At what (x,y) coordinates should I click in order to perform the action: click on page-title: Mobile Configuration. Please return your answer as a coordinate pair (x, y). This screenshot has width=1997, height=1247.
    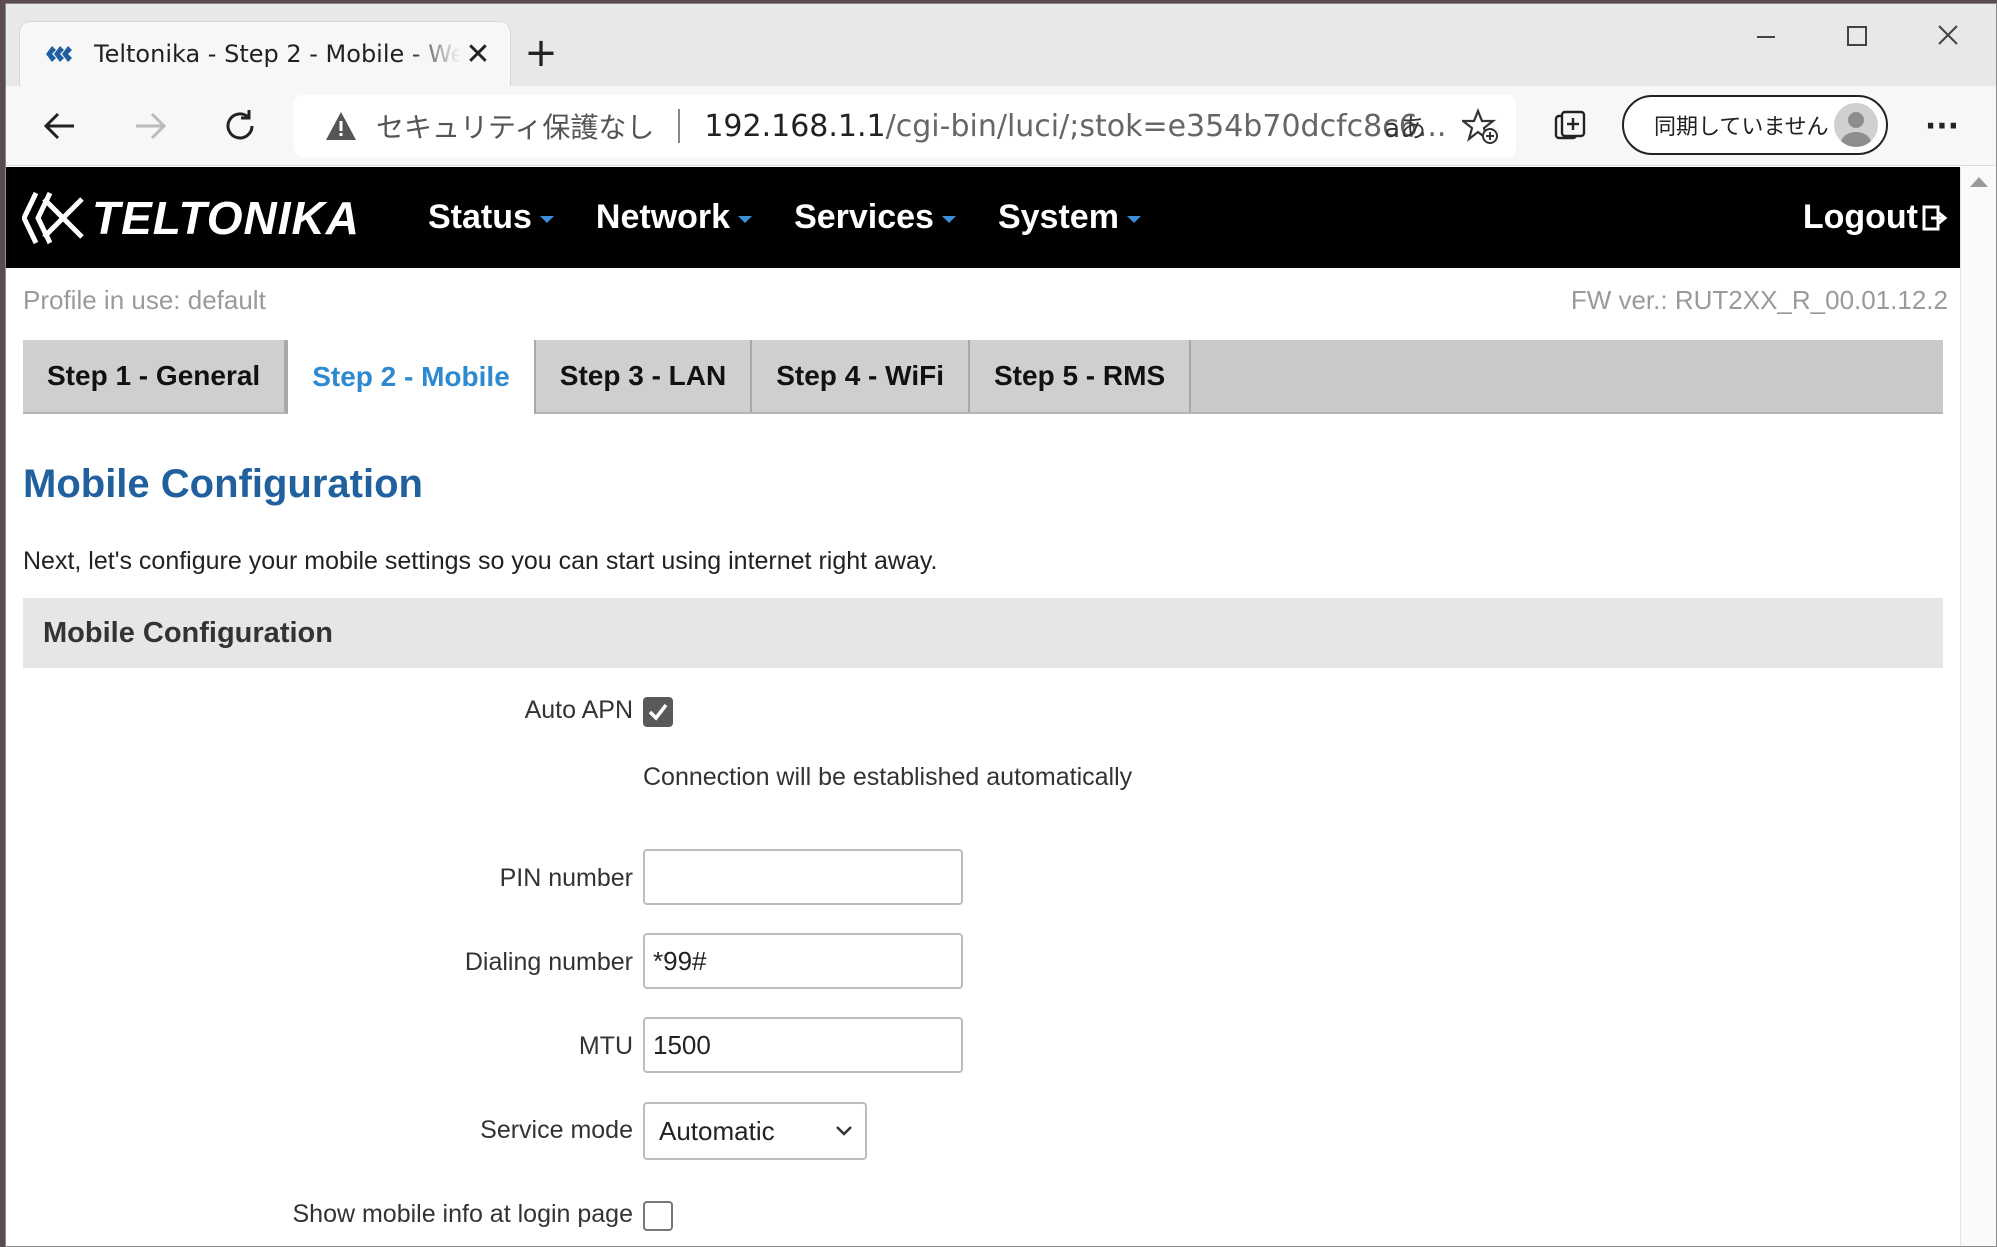
    Looking at the image, I should click on (223, 484).